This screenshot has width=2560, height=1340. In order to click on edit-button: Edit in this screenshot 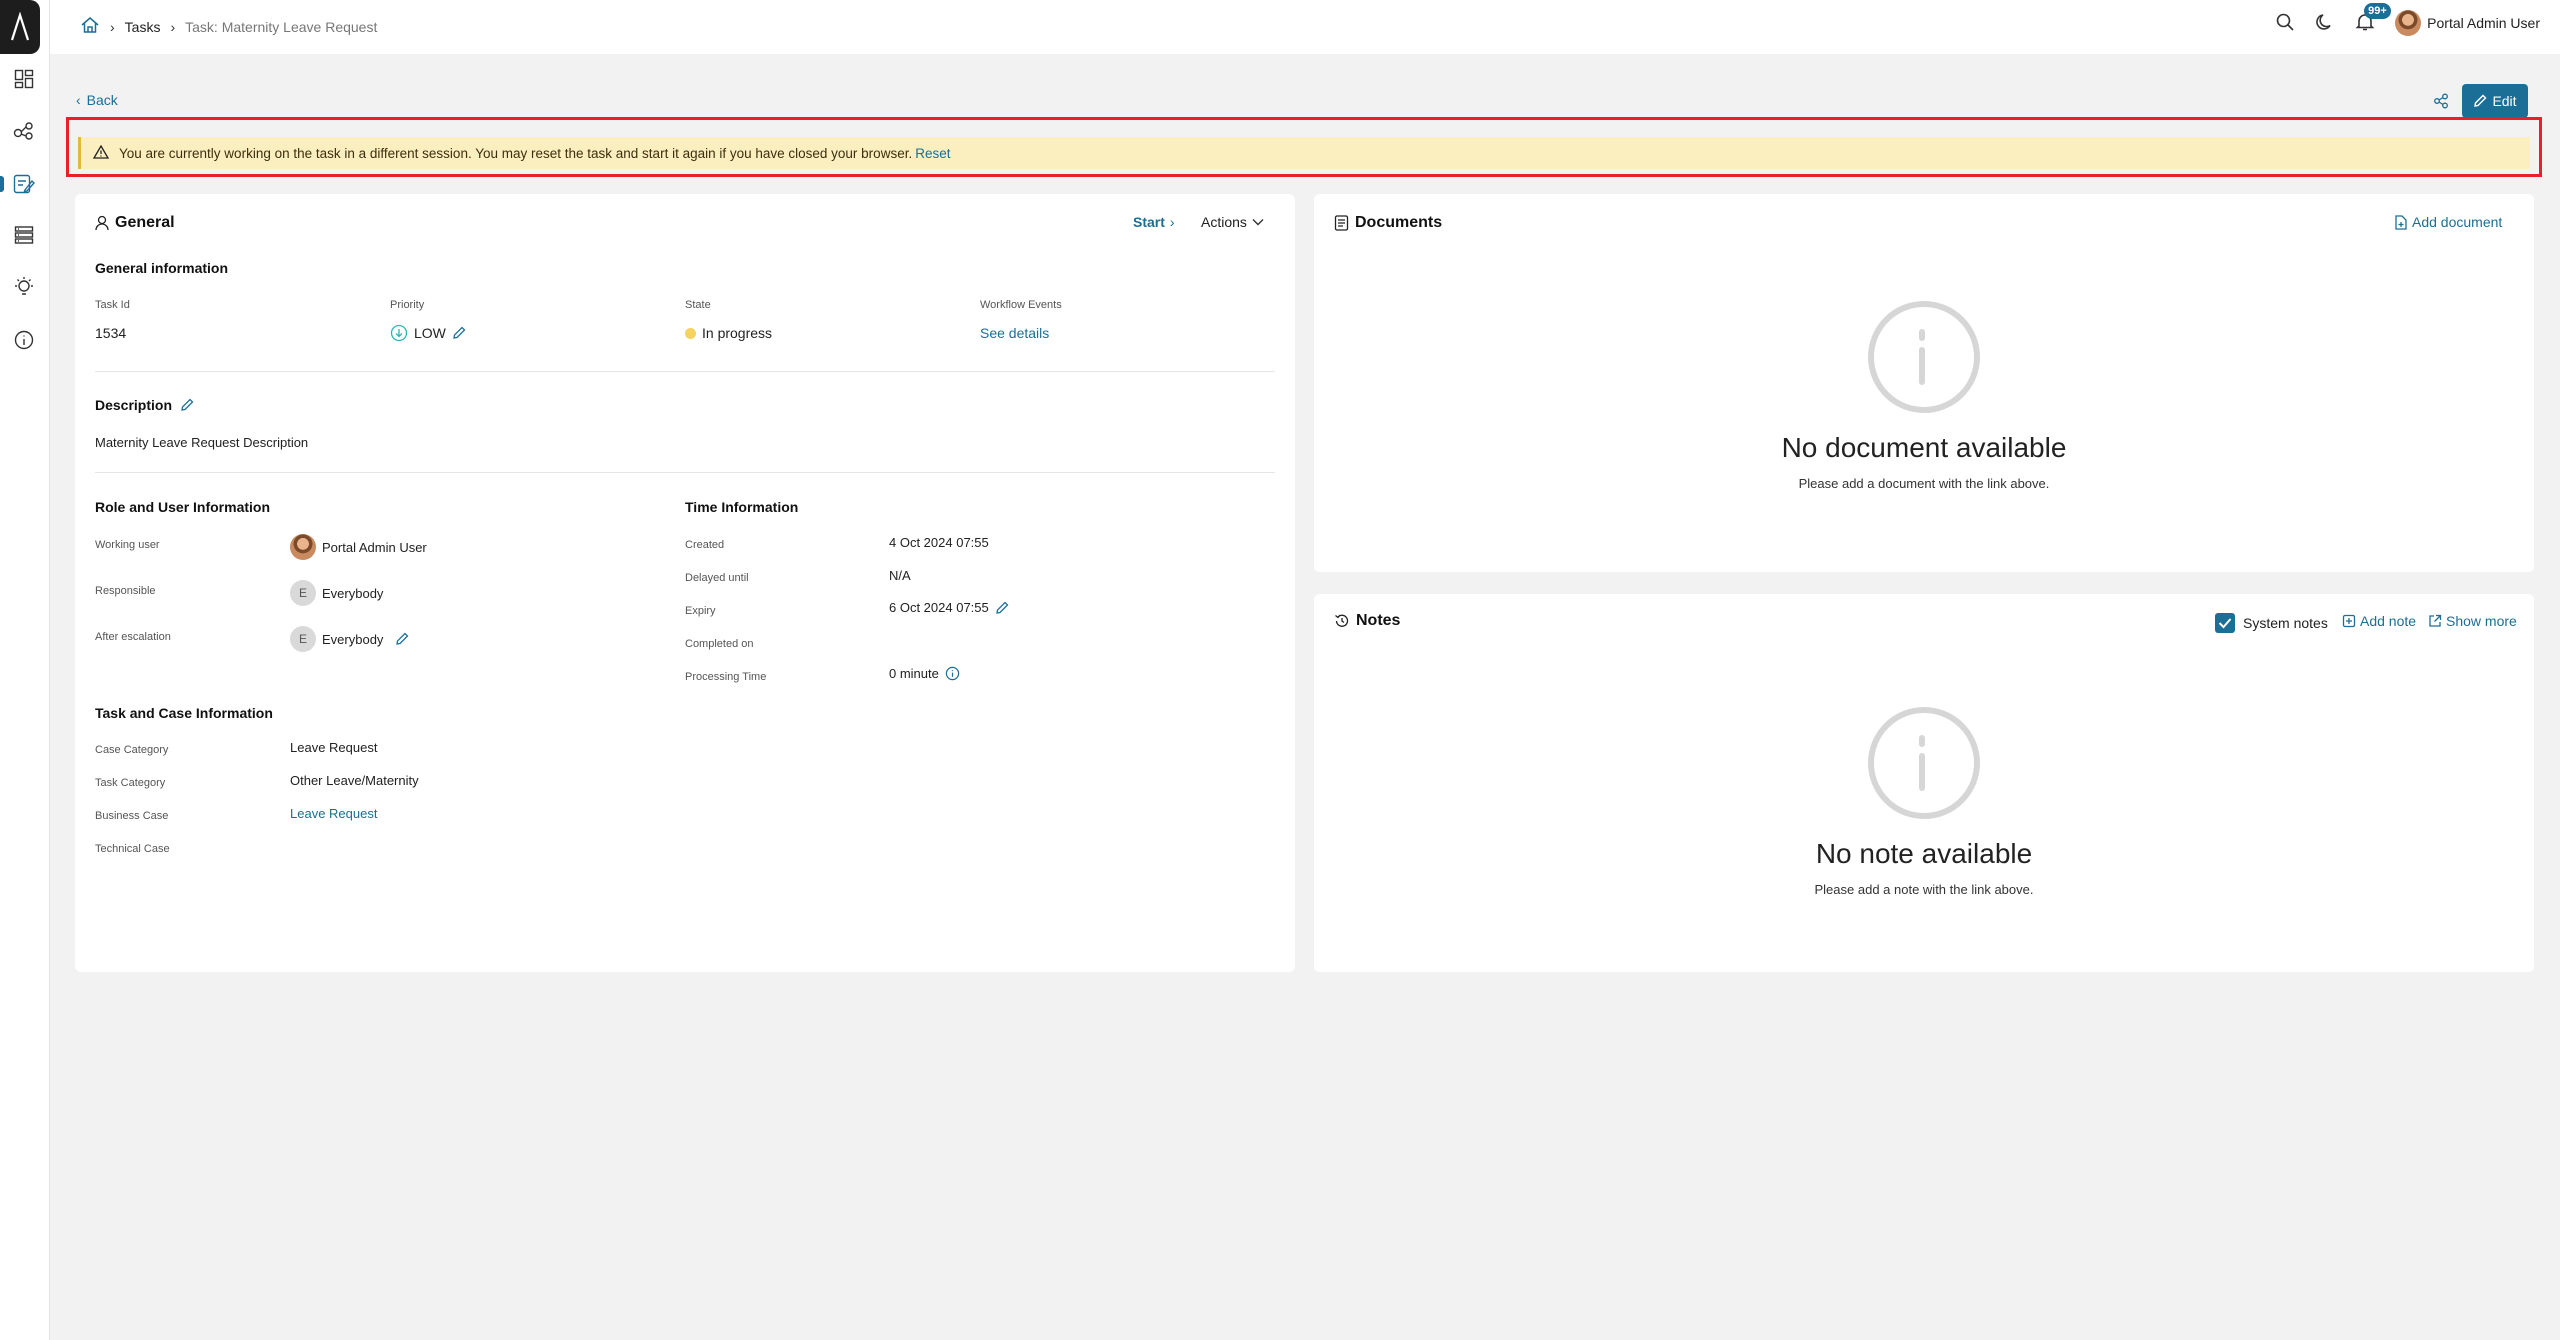, I will do `click(2495, 101)`.